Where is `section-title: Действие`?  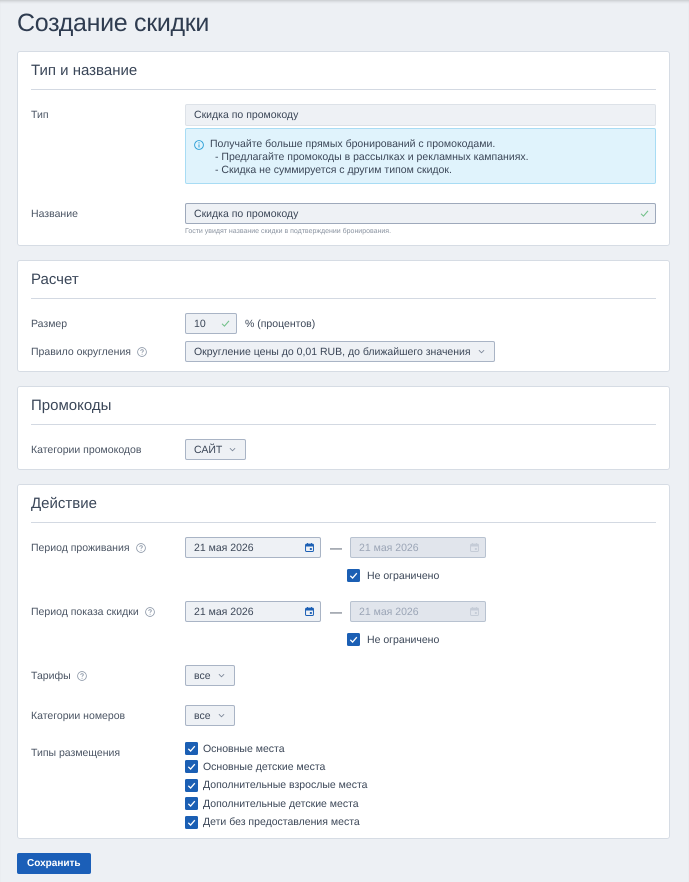 section-title: Действие is located at coordinates (64, 503).